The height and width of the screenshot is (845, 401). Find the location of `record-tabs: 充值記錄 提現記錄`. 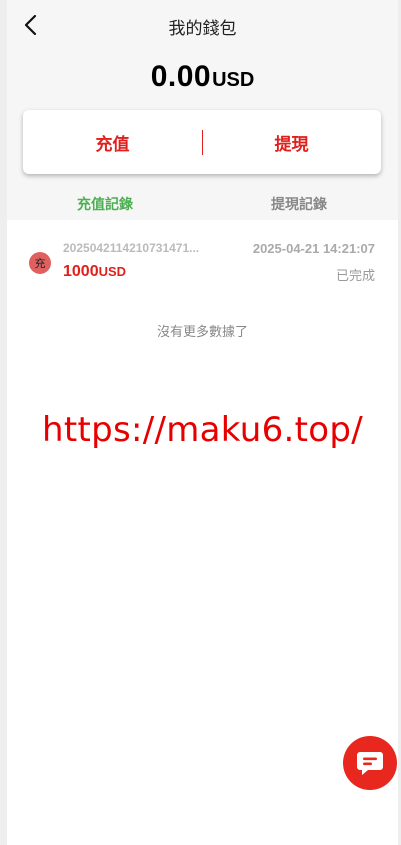

record-tabs: 充值記錄 提現記錄 is located at coordinates (202, 201).